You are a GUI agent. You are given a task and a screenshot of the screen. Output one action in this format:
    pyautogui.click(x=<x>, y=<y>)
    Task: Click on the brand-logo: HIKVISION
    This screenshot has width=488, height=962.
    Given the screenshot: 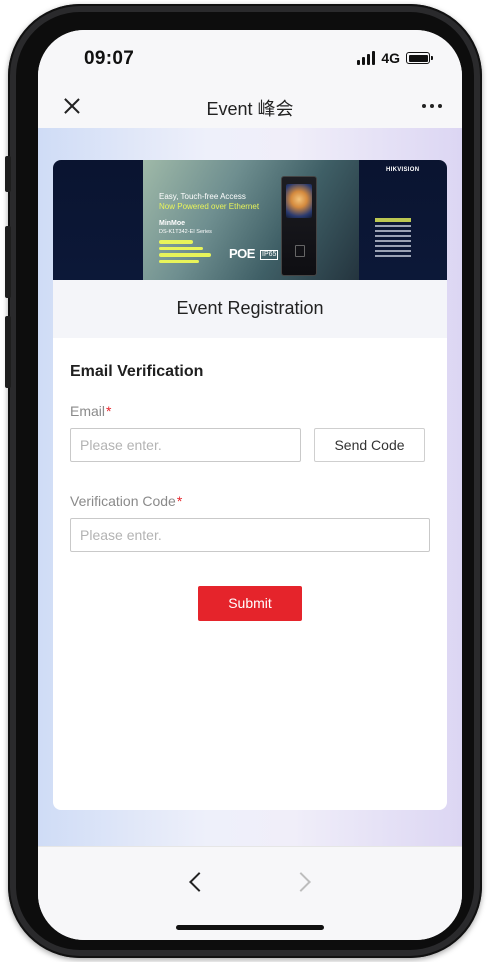 What is the action you would take?
    pyautogui.click(x=403, y=170)
    